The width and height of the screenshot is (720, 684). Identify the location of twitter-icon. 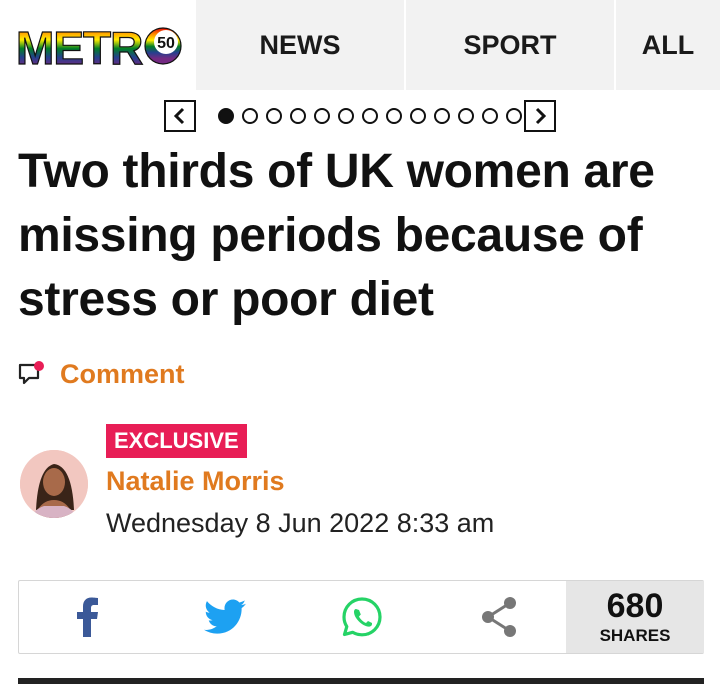
(224, 616).